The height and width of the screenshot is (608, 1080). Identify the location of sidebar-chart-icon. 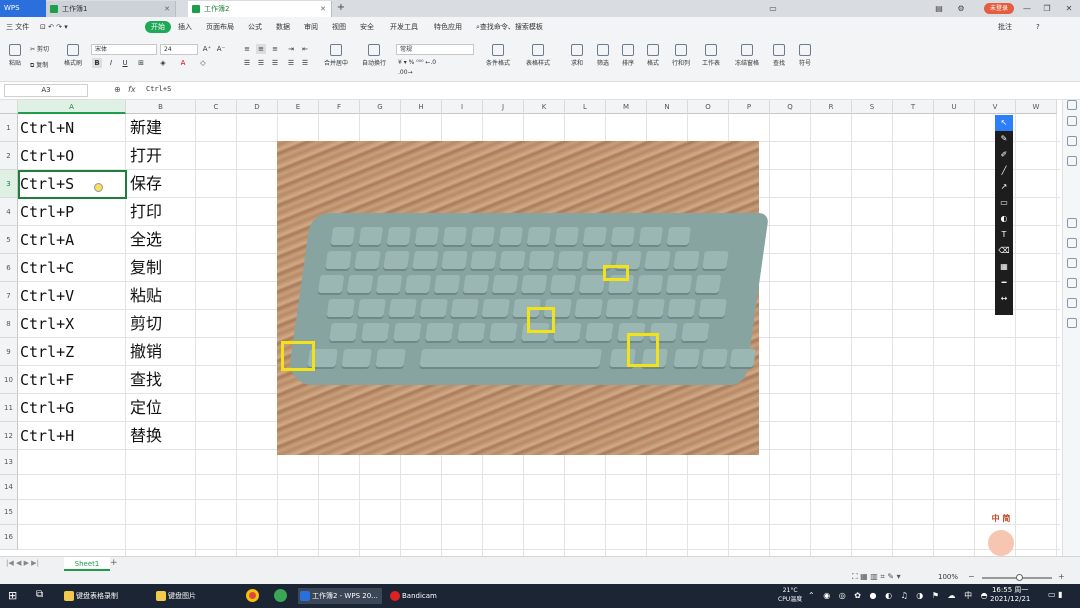
(1072, 243).